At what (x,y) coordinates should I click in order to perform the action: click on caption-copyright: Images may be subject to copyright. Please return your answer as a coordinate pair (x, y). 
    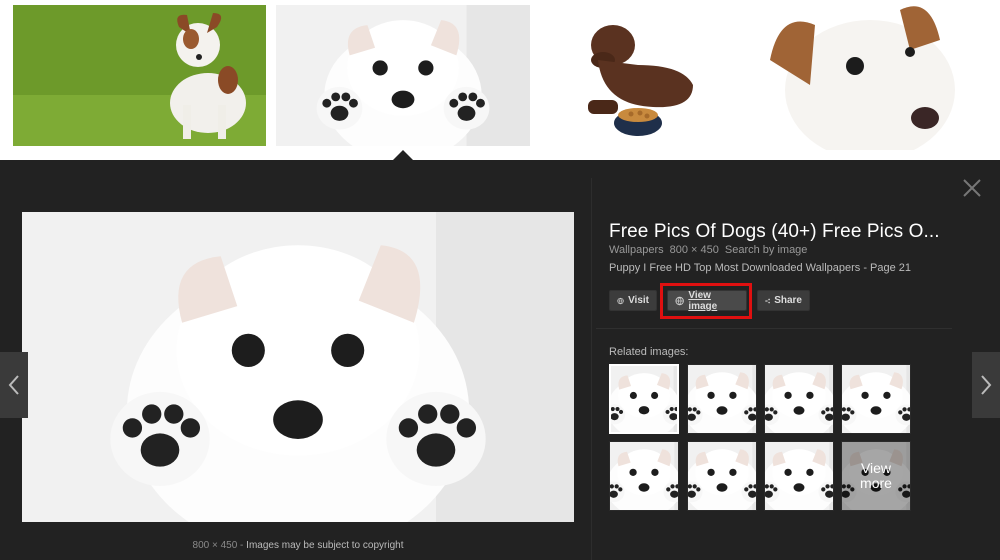
    Looking at the image, I should click on (325, 545).